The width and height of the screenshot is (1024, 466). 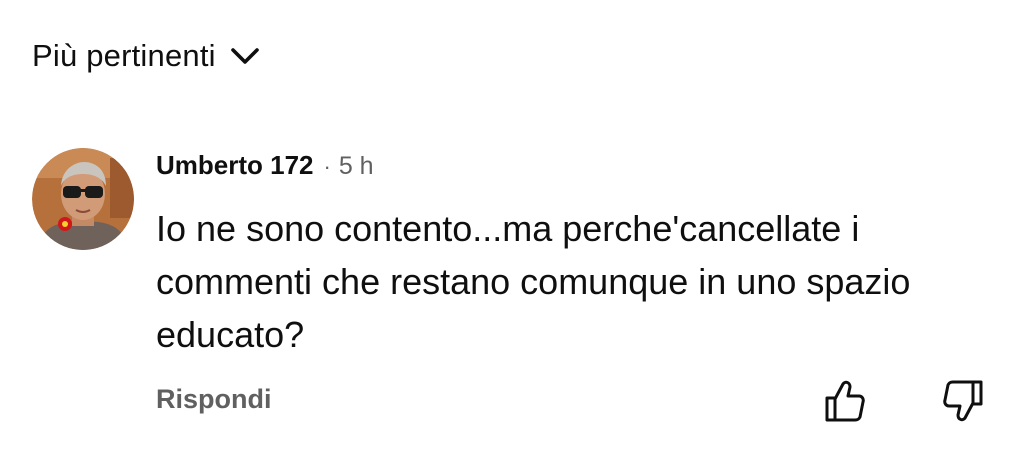 What do you see at coordinates (245, 56) in the screenshot?
I see `chevron-down-icon` at bounding box center [245, 56].